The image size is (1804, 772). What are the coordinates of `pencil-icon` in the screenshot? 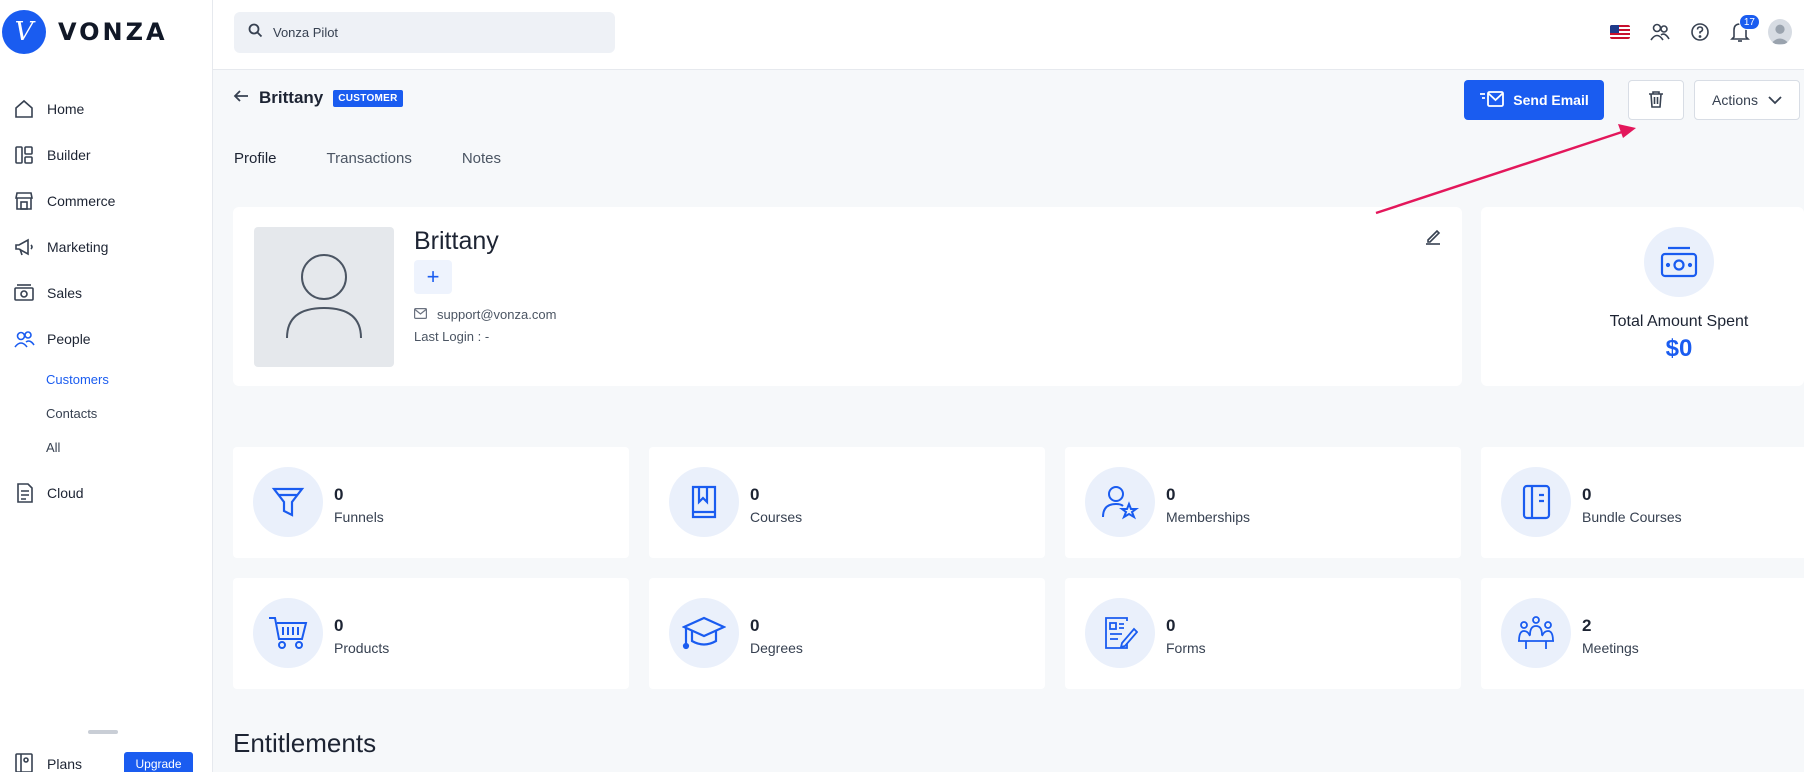 It's located at (1433, 239).